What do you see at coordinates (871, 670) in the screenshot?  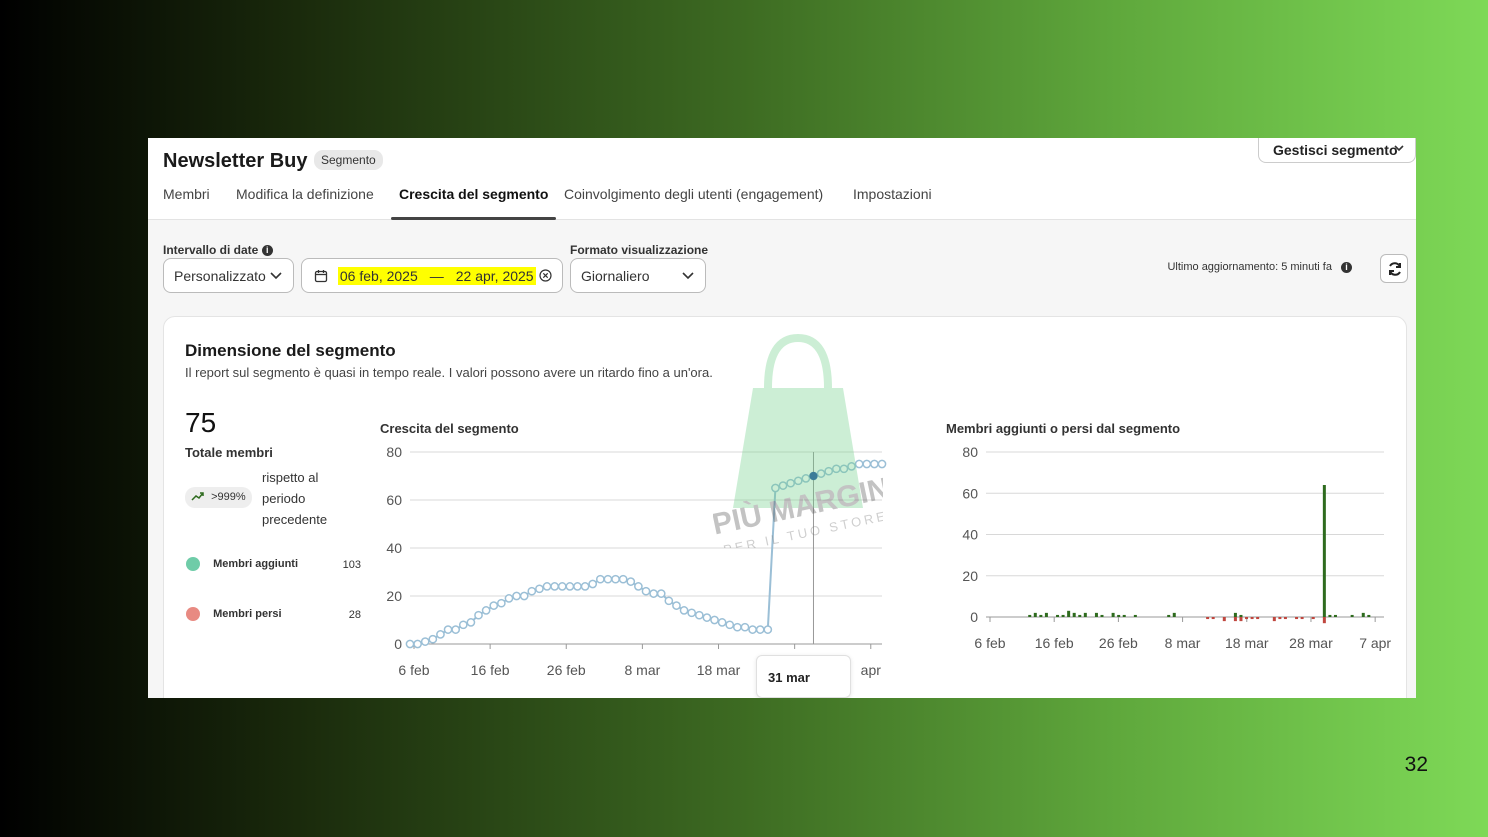 I see `x-tick-label: apr` at bounding box center [871, 670].